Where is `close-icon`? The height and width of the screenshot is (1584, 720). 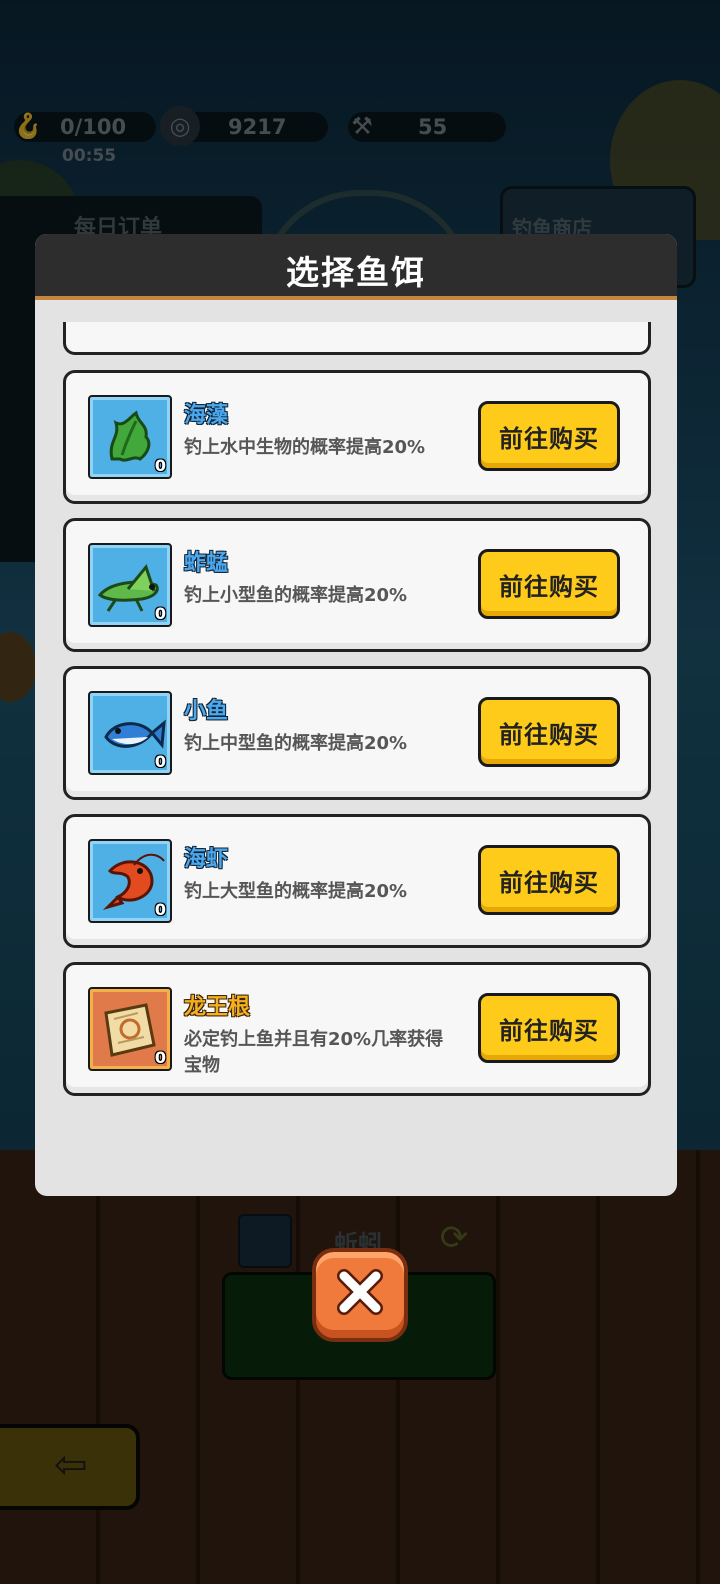 close-icon is located at coordinates (360, 1292).